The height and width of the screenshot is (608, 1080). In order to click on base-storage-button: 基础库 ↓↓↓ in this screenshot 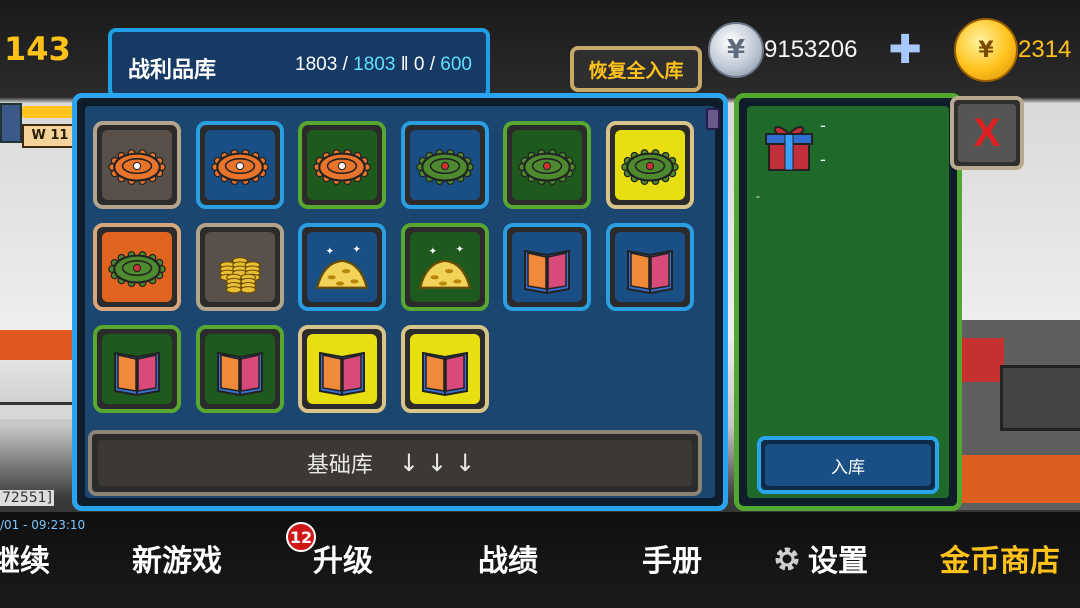, I will do `click(395, 463)`.